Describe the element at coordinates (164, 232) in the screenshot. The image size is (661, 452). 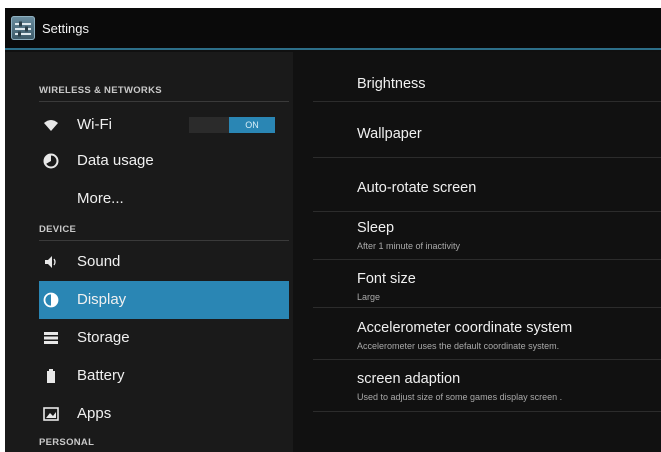
I see `section-device: DEVICE` at that location.